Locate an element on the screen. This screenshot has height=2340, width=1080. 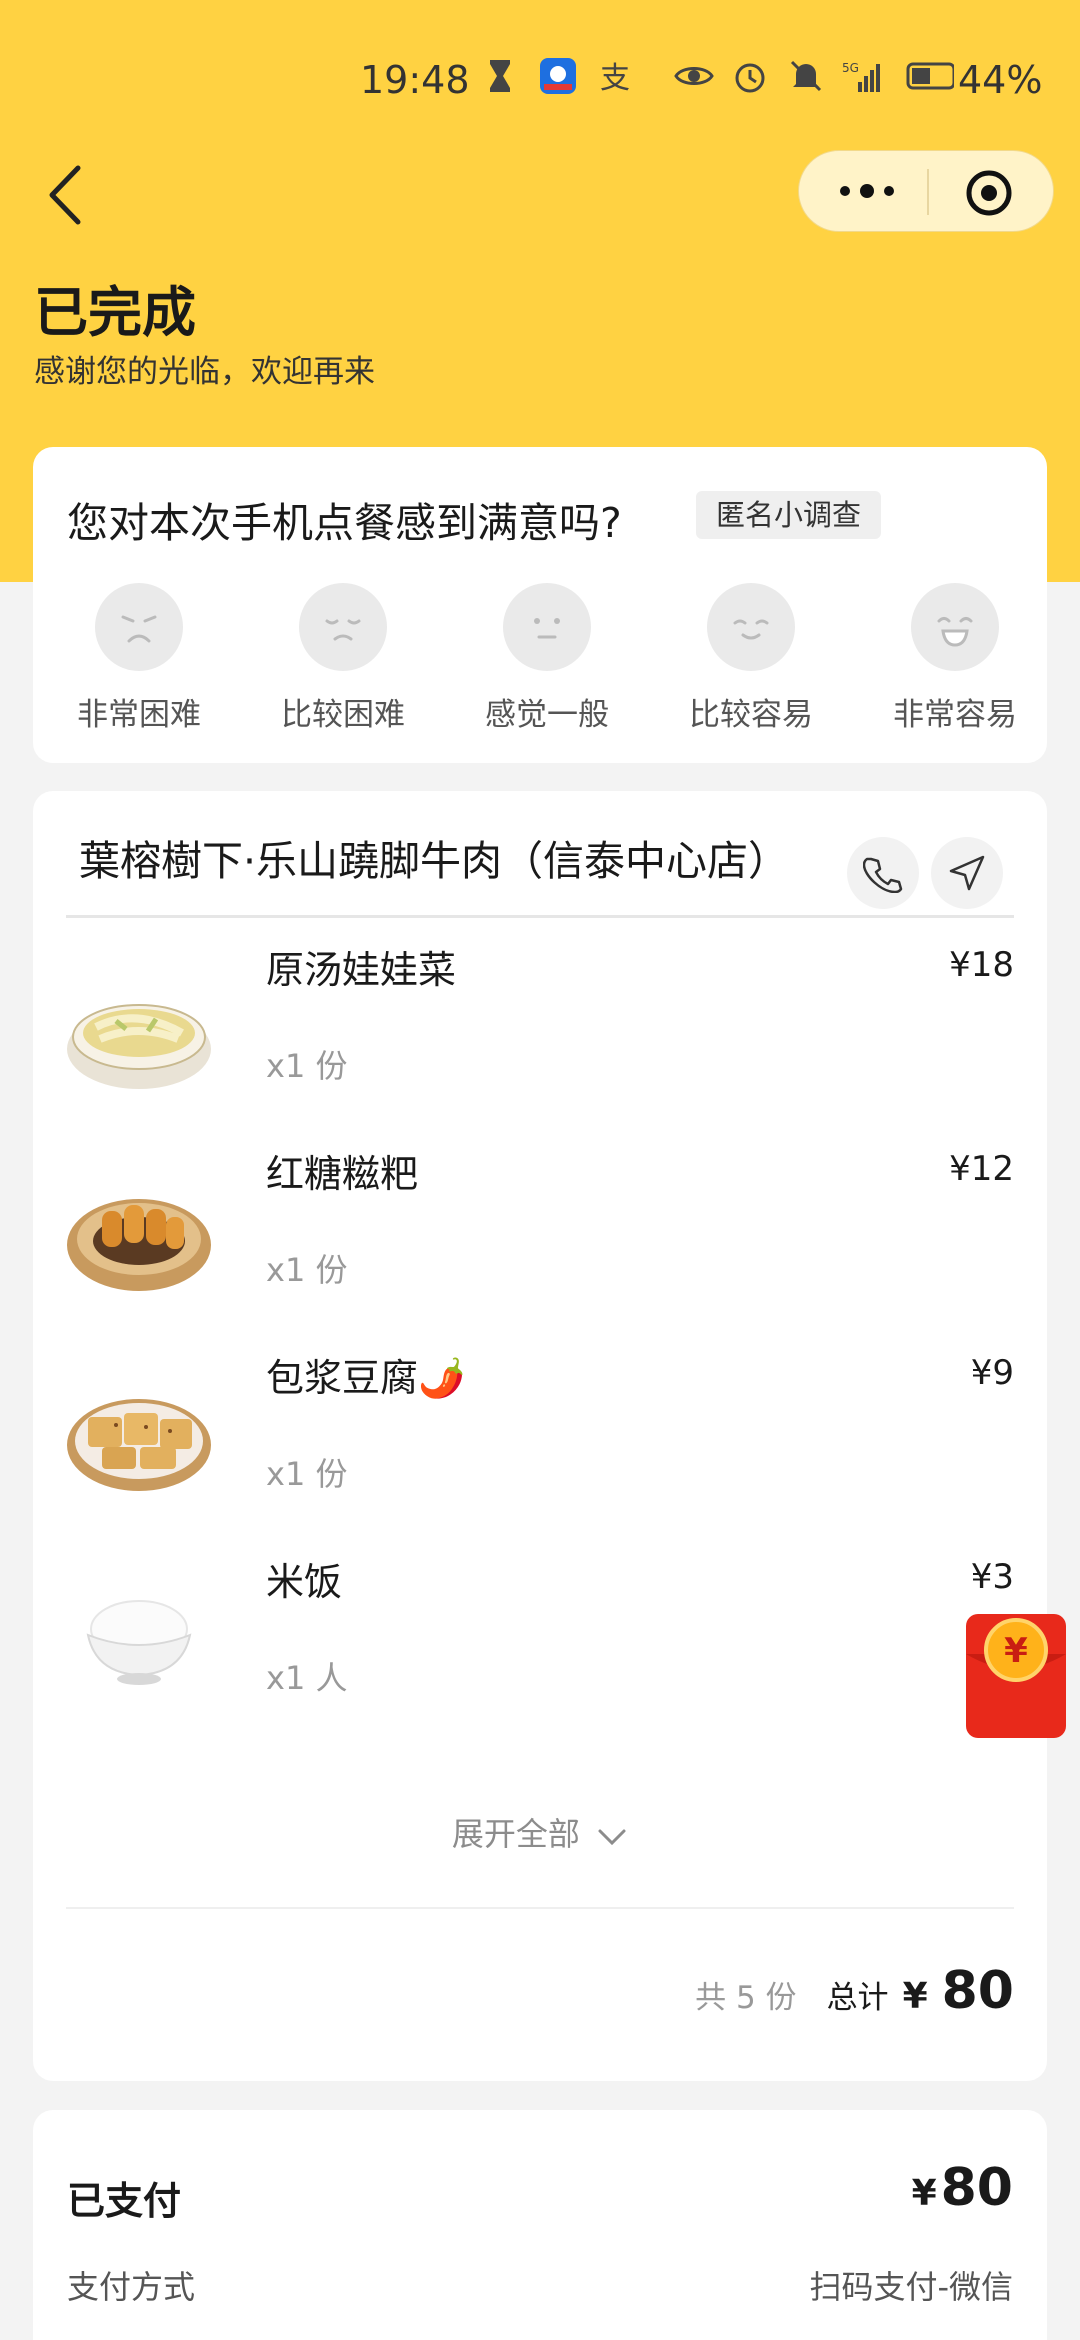
chevron-down-icon is located at coordinates (612, 1837).